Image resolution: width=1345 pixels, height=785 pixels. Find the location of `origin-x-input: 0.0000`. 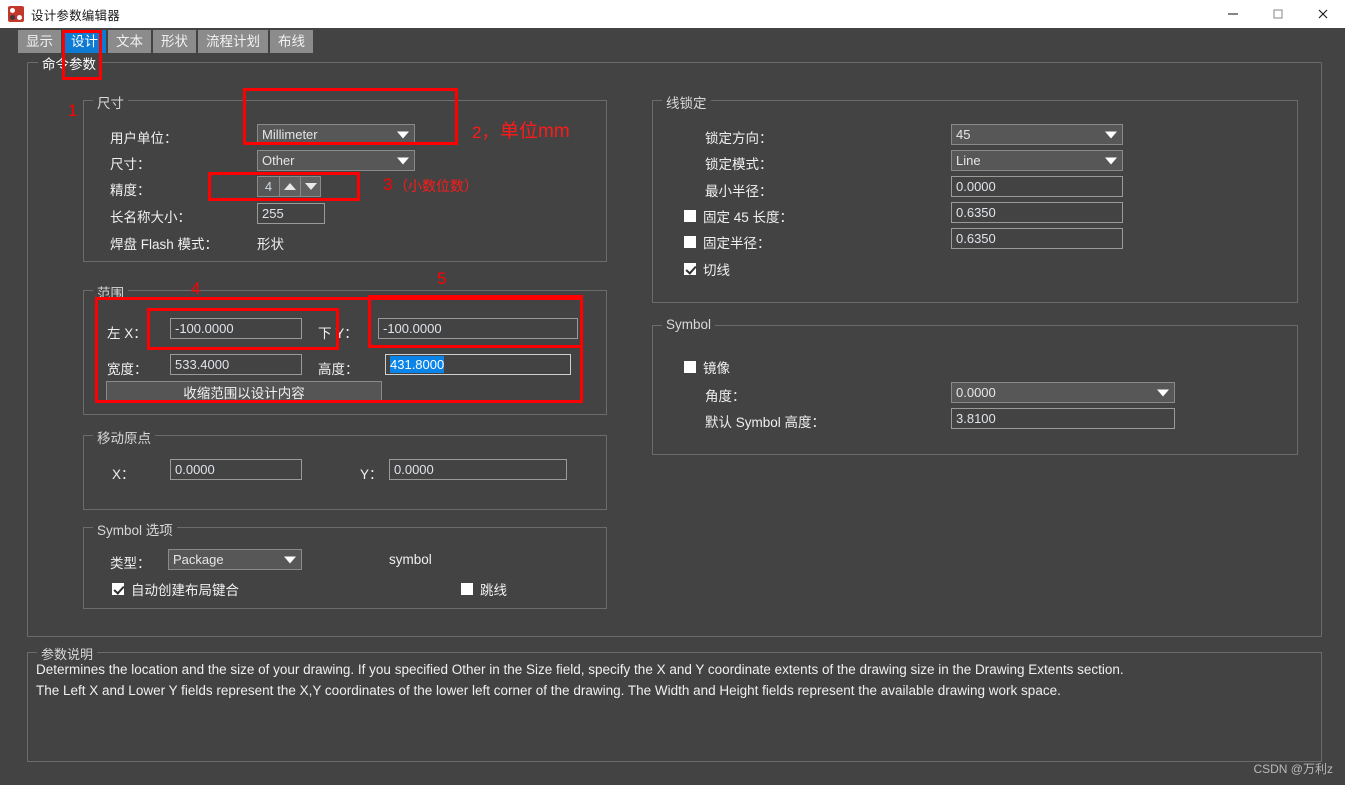

origin-x-input: 0.0000 is located at coordinates (236, 469).